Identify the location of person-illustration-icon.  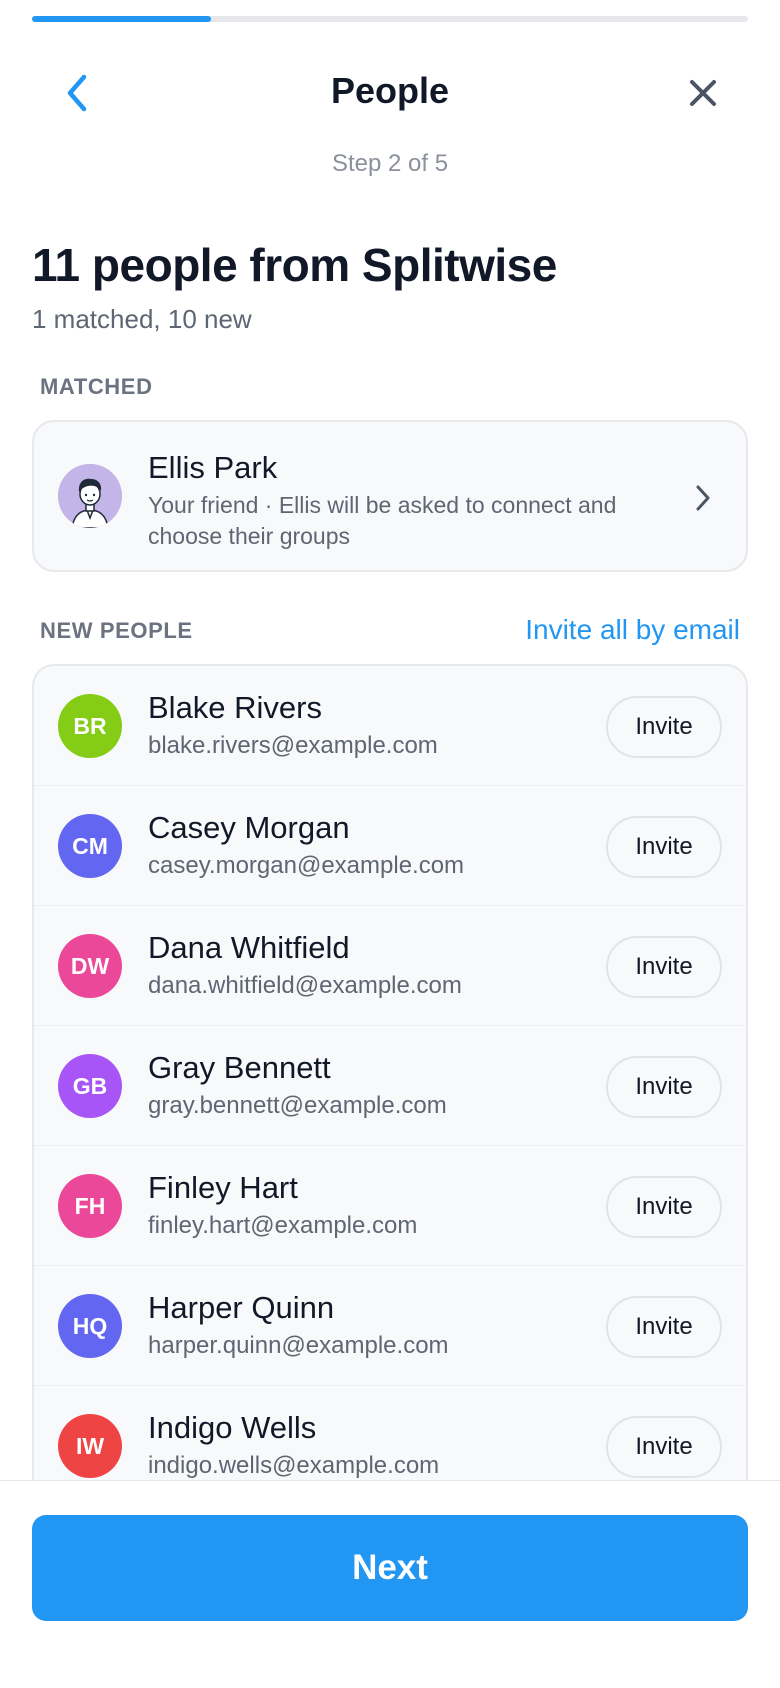
(90, 496).